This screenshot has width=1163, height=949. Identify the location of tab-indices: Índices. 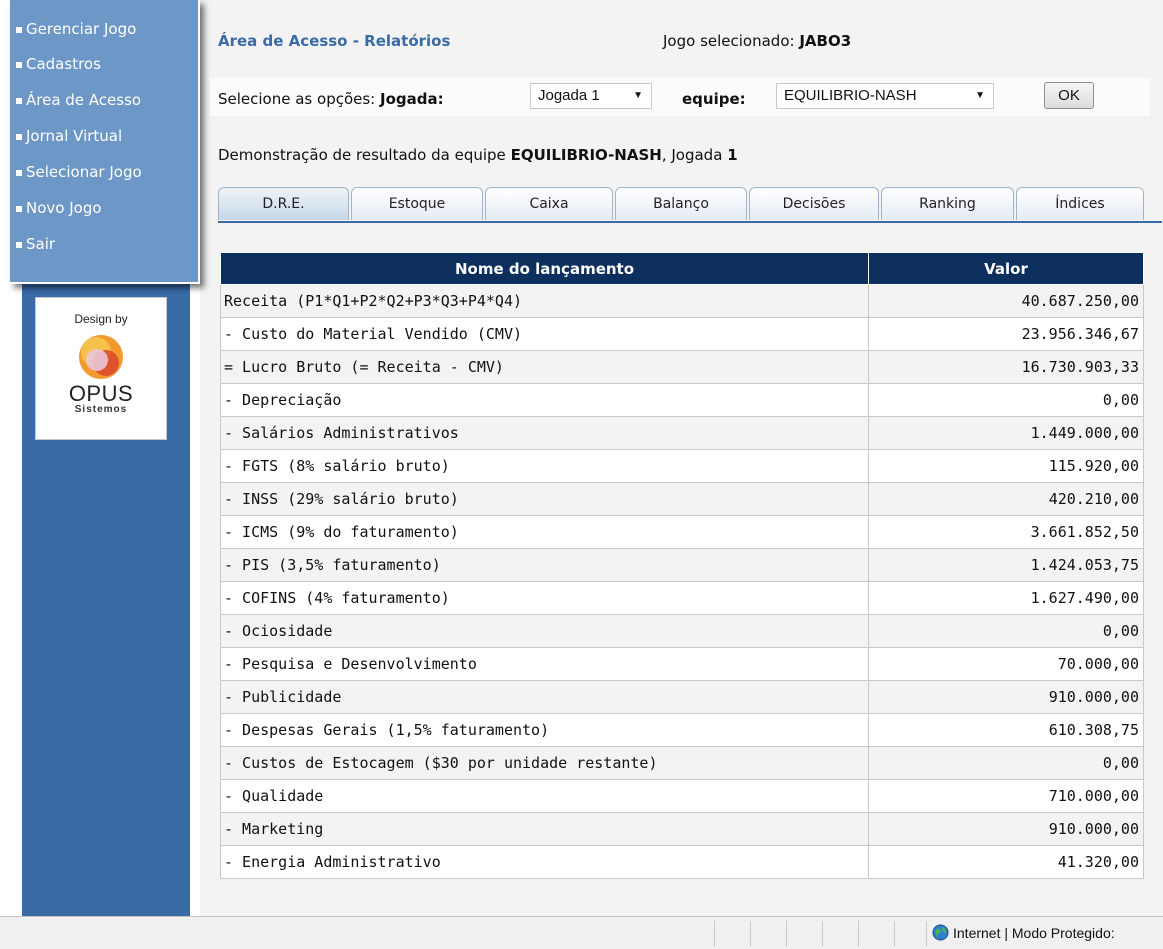
(1080, 203).